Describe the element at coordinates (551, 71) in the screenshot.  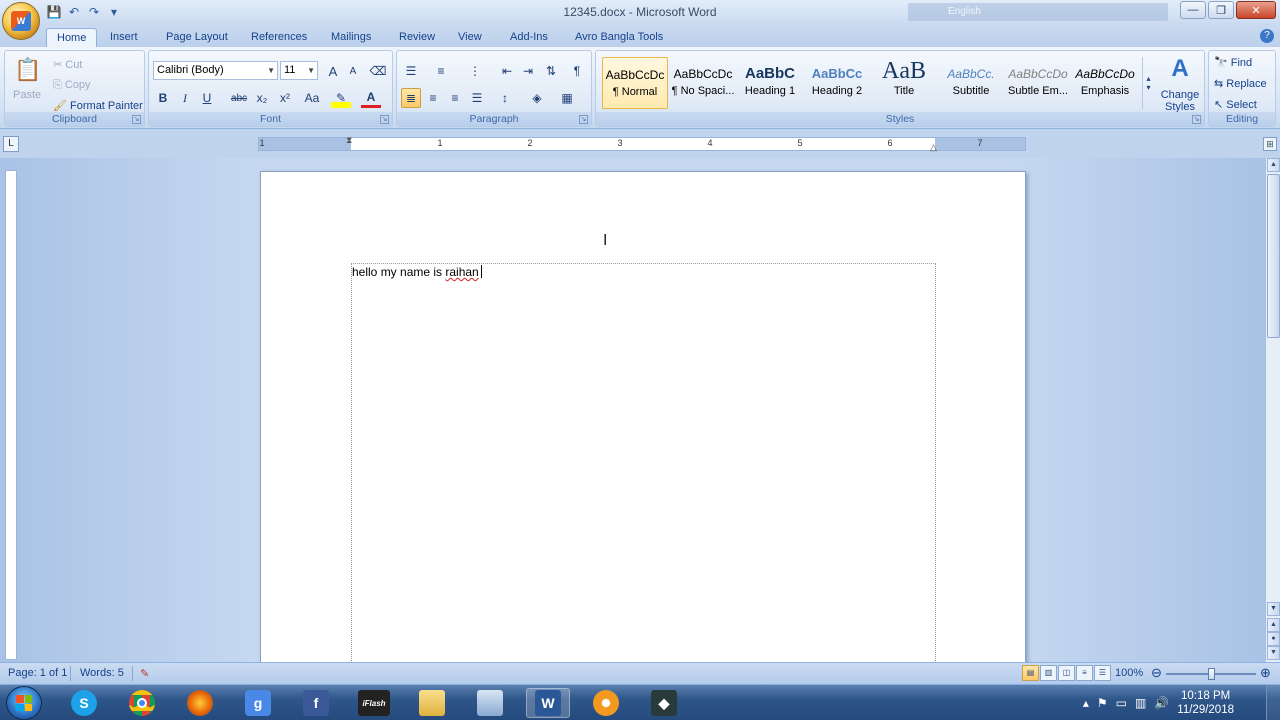
I see `sort-icon: ⇅` at that location.